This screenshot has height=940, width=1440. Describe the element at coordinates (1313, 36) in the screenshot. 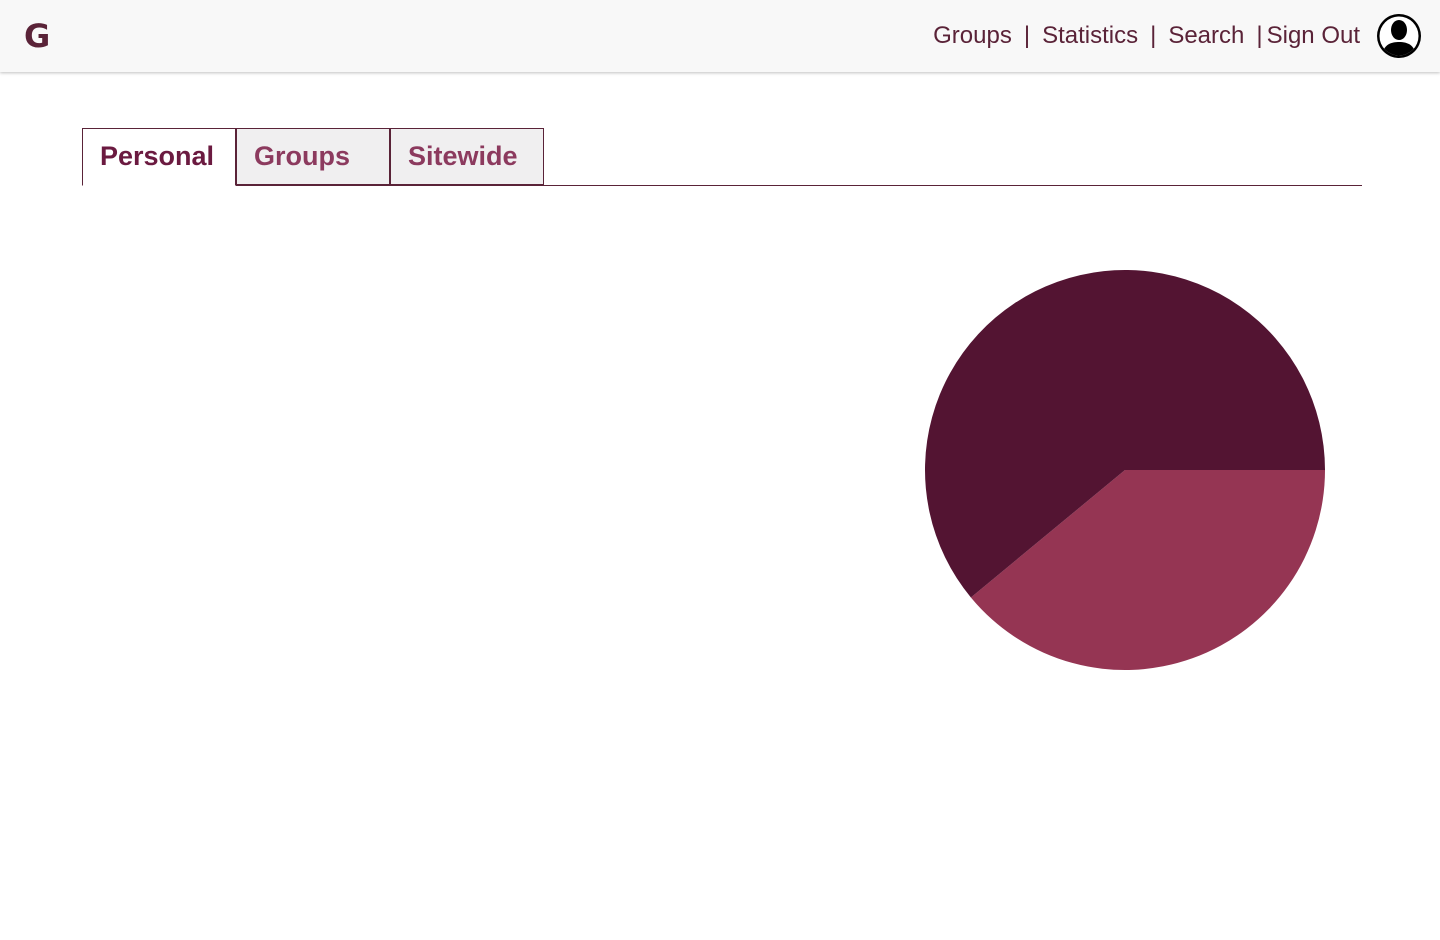

I see `nav-link-sign-out: Sign Out` at that location.